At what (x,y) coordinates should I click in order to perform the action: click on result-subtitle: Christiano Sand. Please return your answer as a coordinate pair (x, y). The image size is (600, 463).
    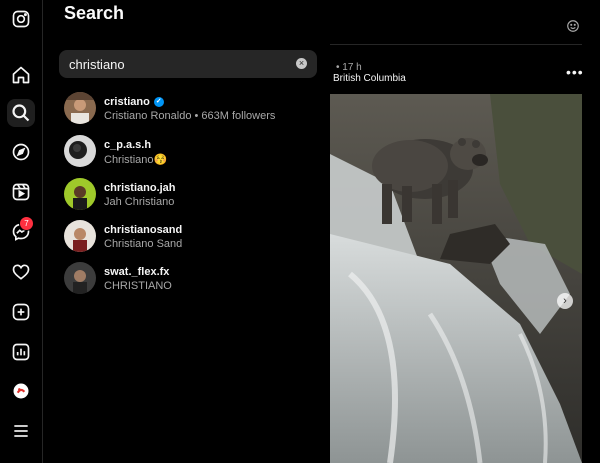
    Looking at the image, I should click on (143, 244).